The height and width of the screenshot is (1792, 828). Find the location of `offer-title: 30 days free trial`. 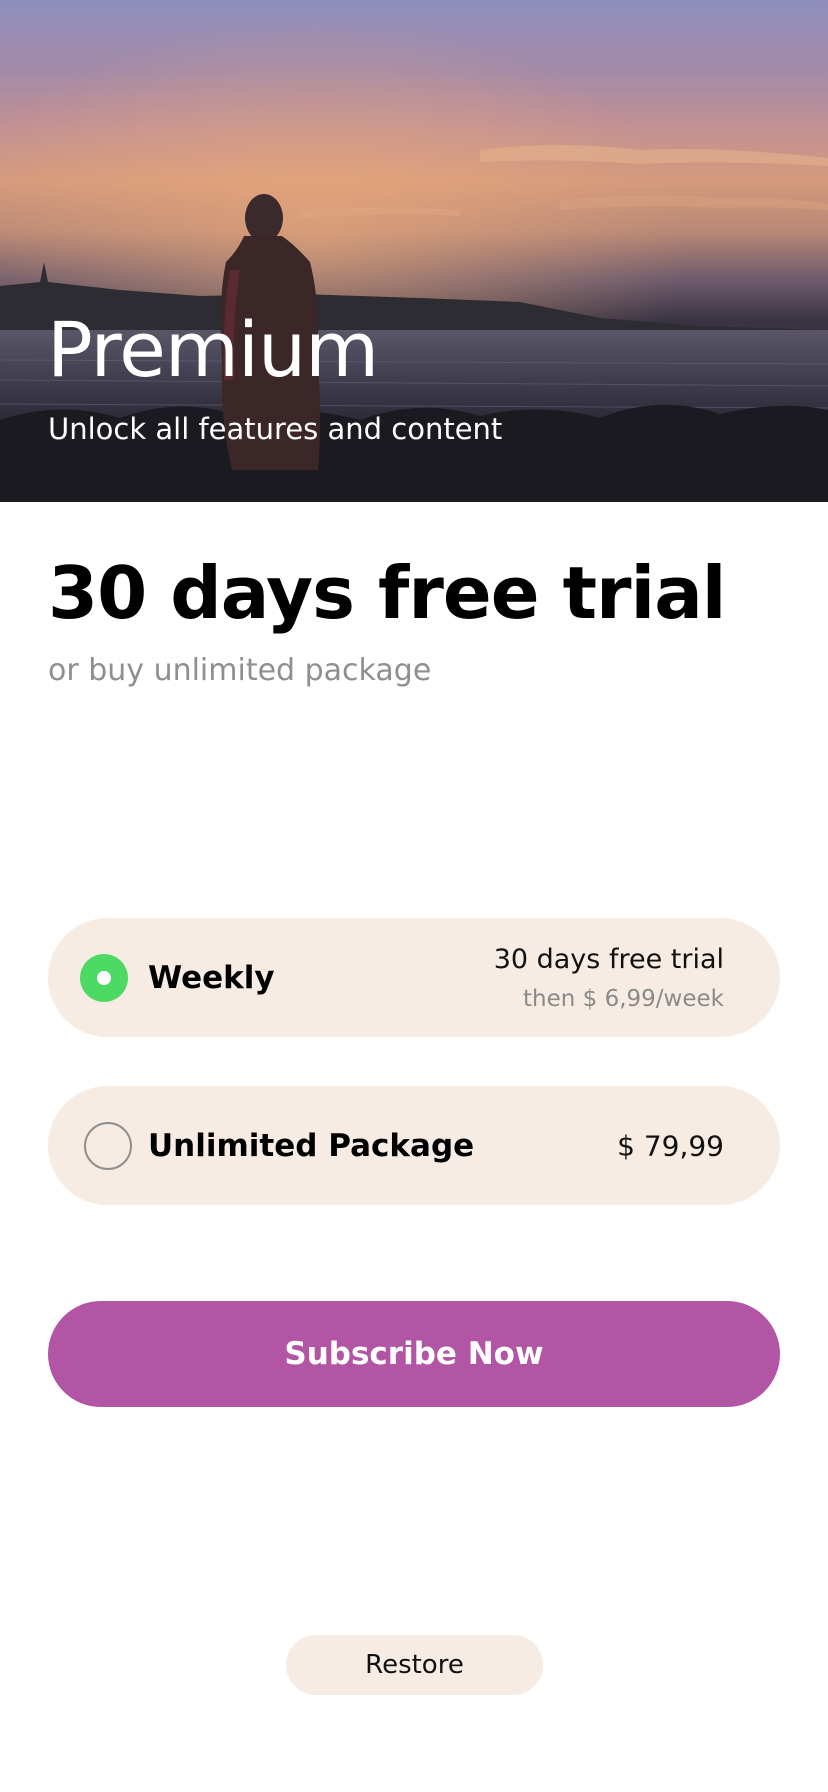

offer-title: 30 days free trial is located at coordinates (387, 593).